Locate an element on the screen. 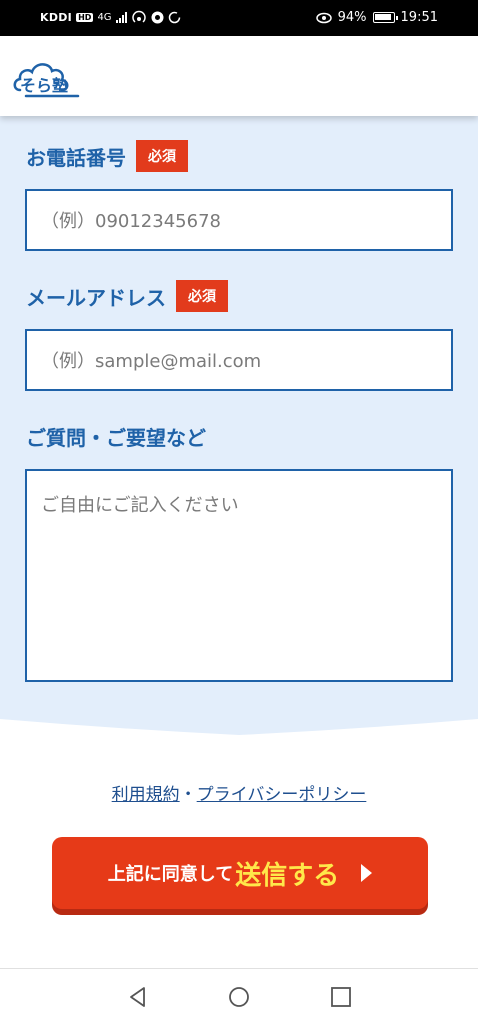  questions-label-row: ご質問・ご要望など is located at coordinates (116, 436).